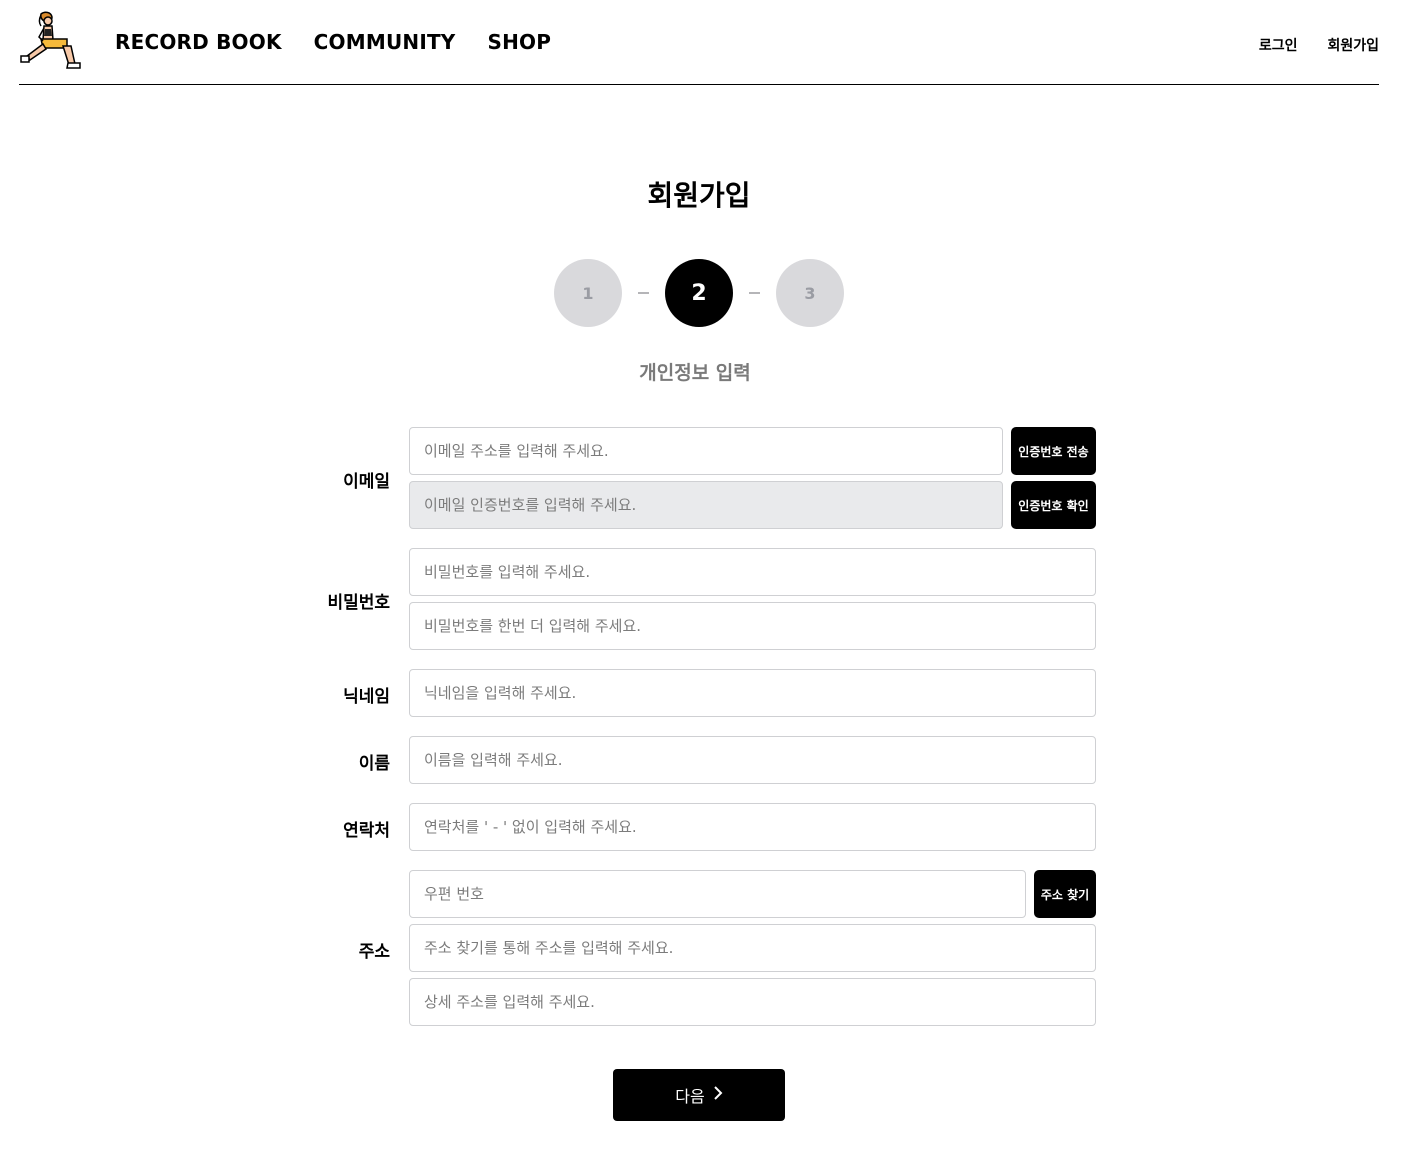 This screenshot has width=1416, height=1164. I want to click on email-code-input, so click(706, 505).